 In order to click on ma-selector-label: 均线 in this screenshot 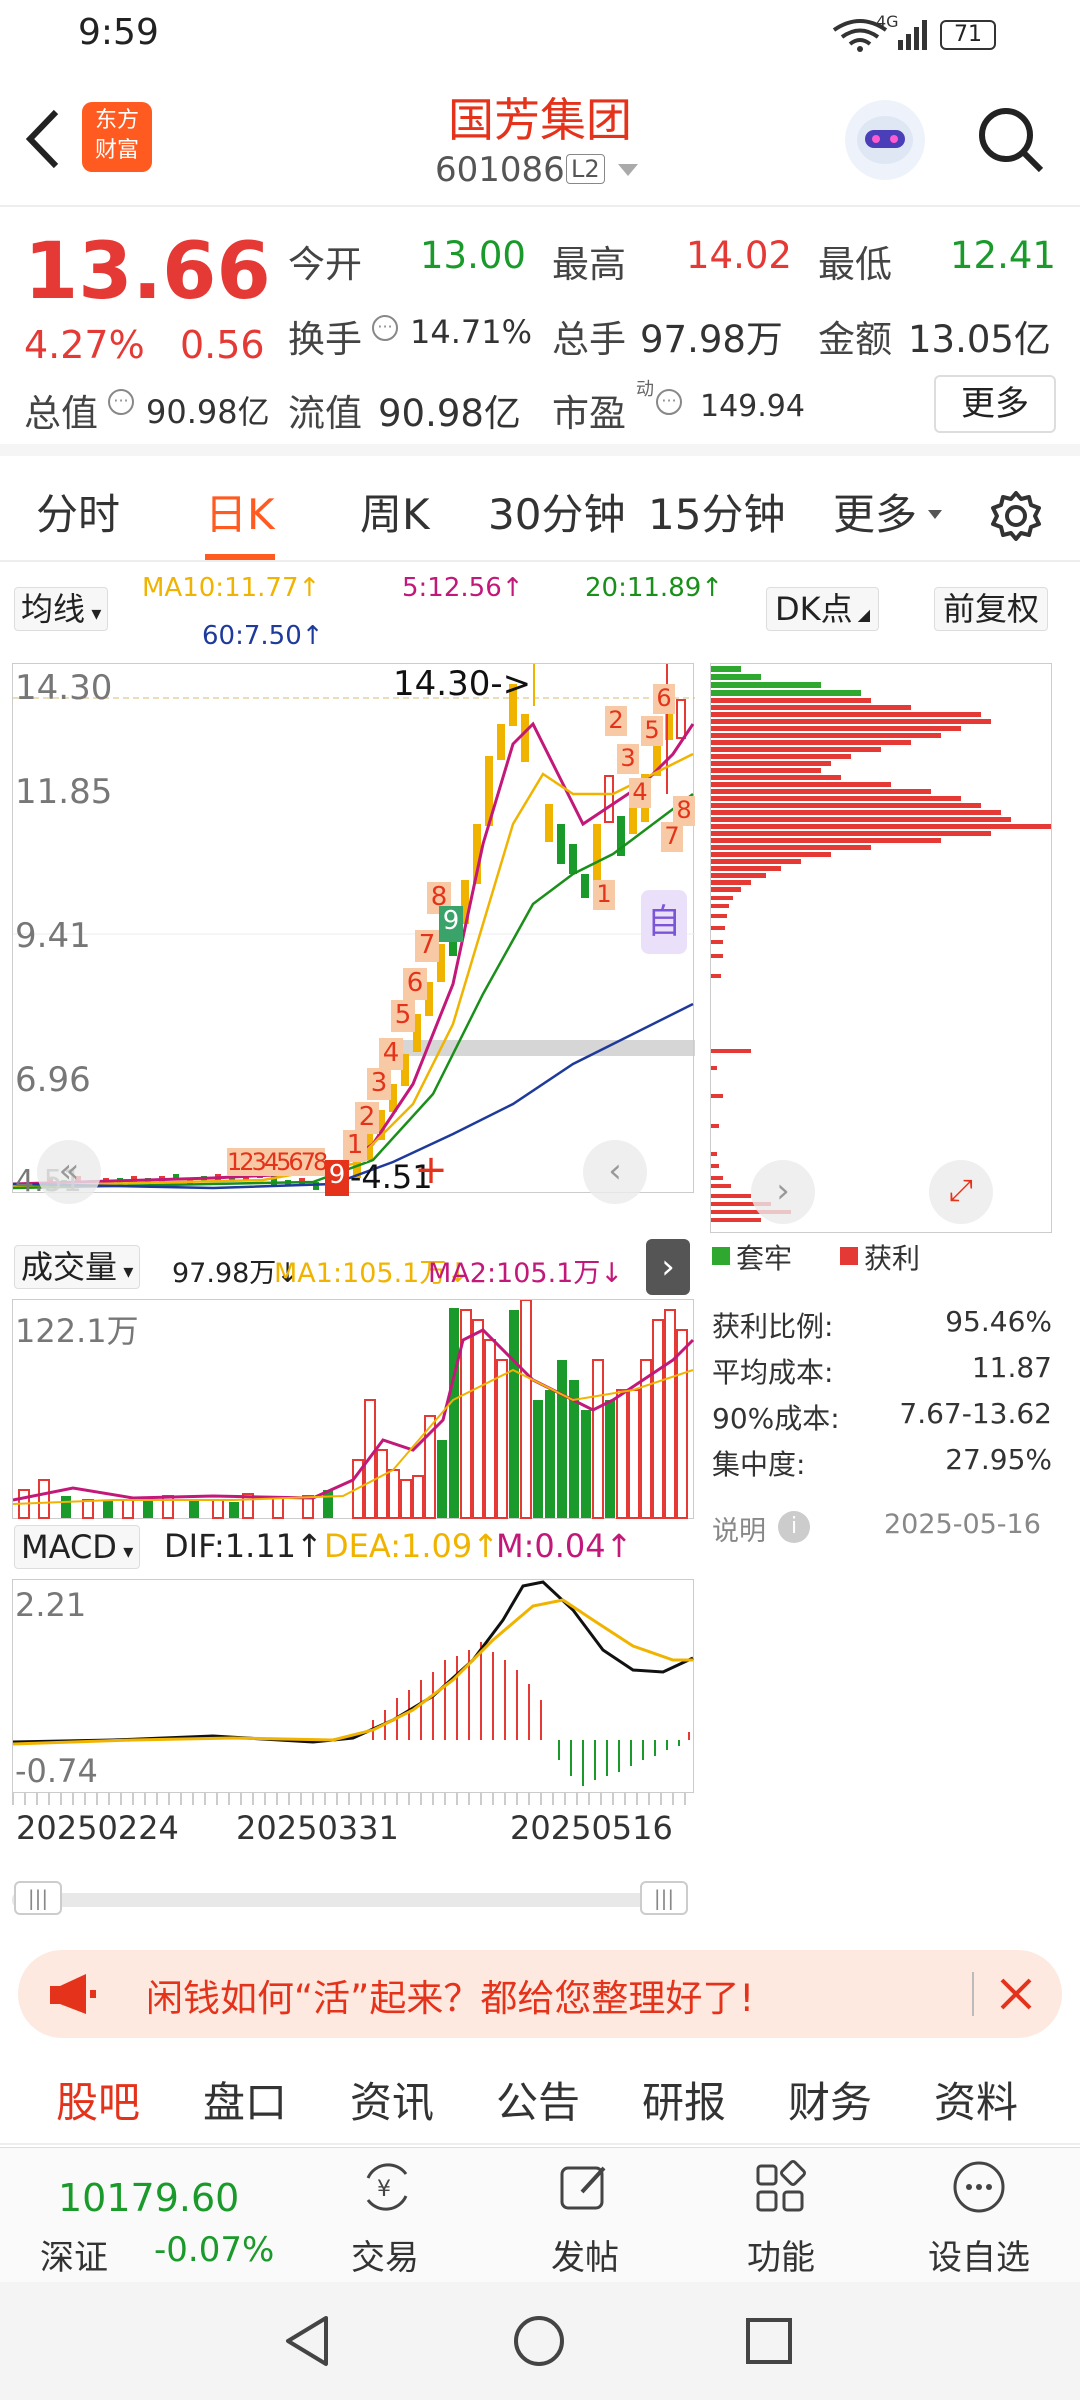, I will do `click(53, 609)`.